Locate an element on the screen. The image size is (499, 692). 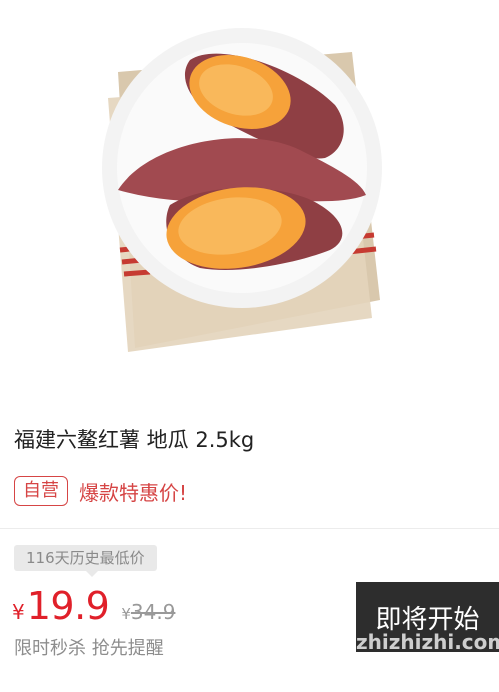
flash-sale-reminder: 限时秒杀 抢先提醒 is located at coordinates (89, 648).